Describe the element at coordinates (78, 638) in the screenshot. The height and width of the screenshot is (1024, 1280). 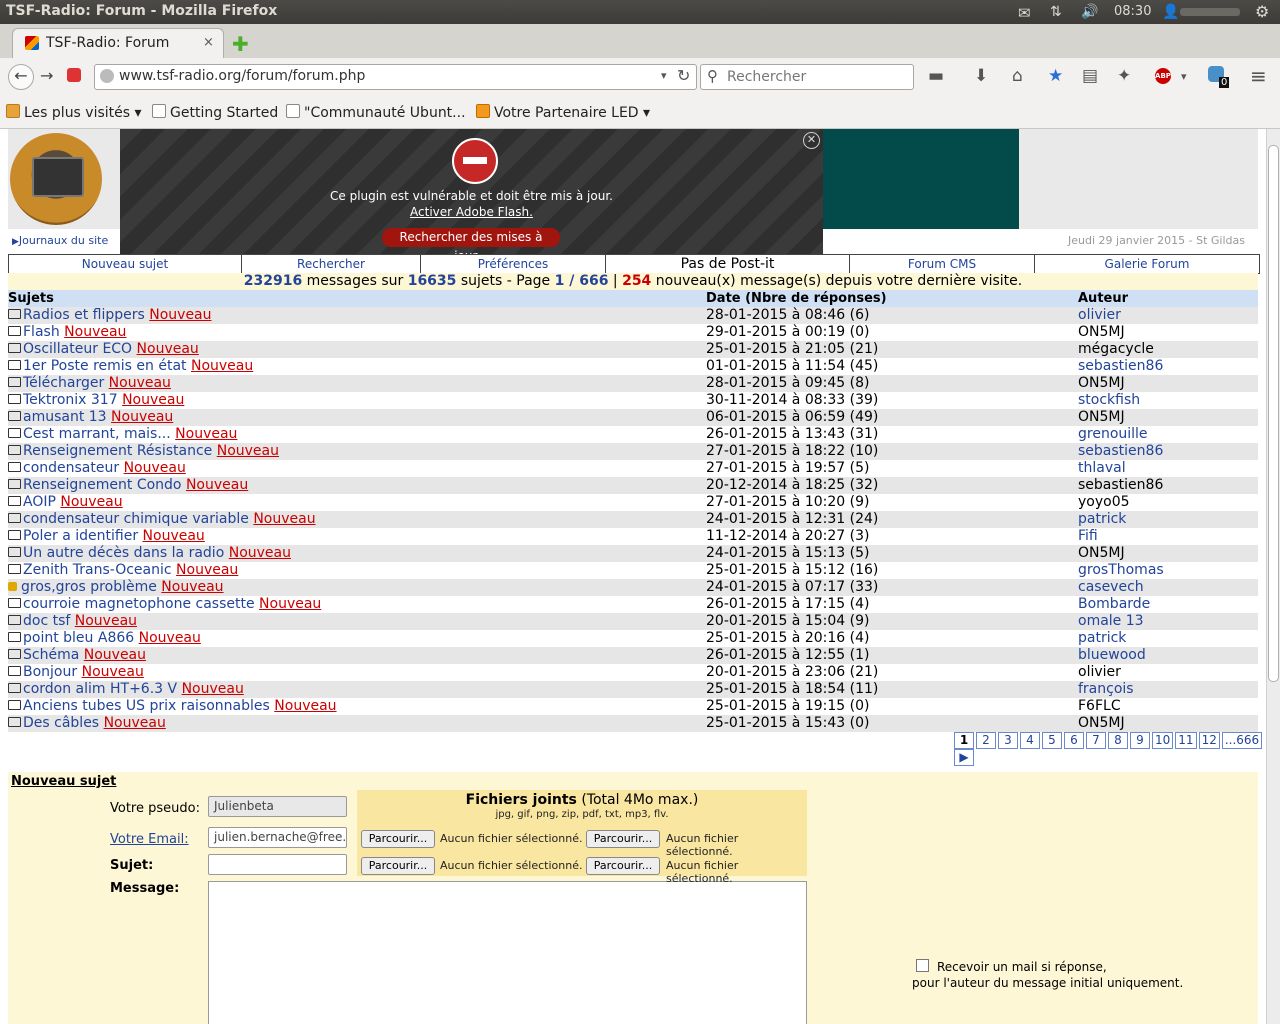
I see `topic-link: point bleu A866` at that location.